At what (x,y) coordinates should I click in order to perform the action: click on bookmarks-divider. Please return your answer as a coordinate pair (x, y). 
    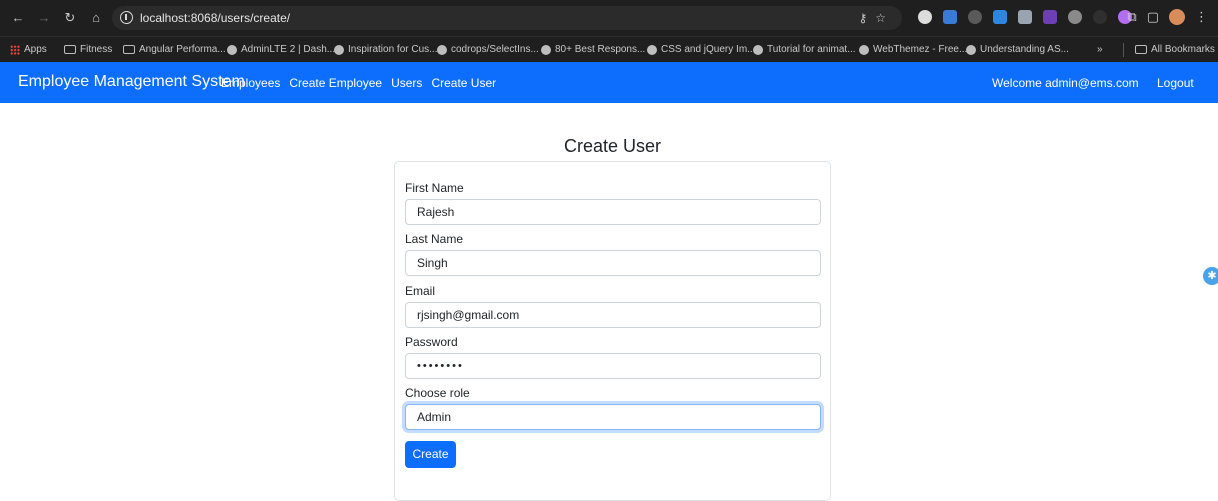
    Looking at the image, I should click on (1123, 50).